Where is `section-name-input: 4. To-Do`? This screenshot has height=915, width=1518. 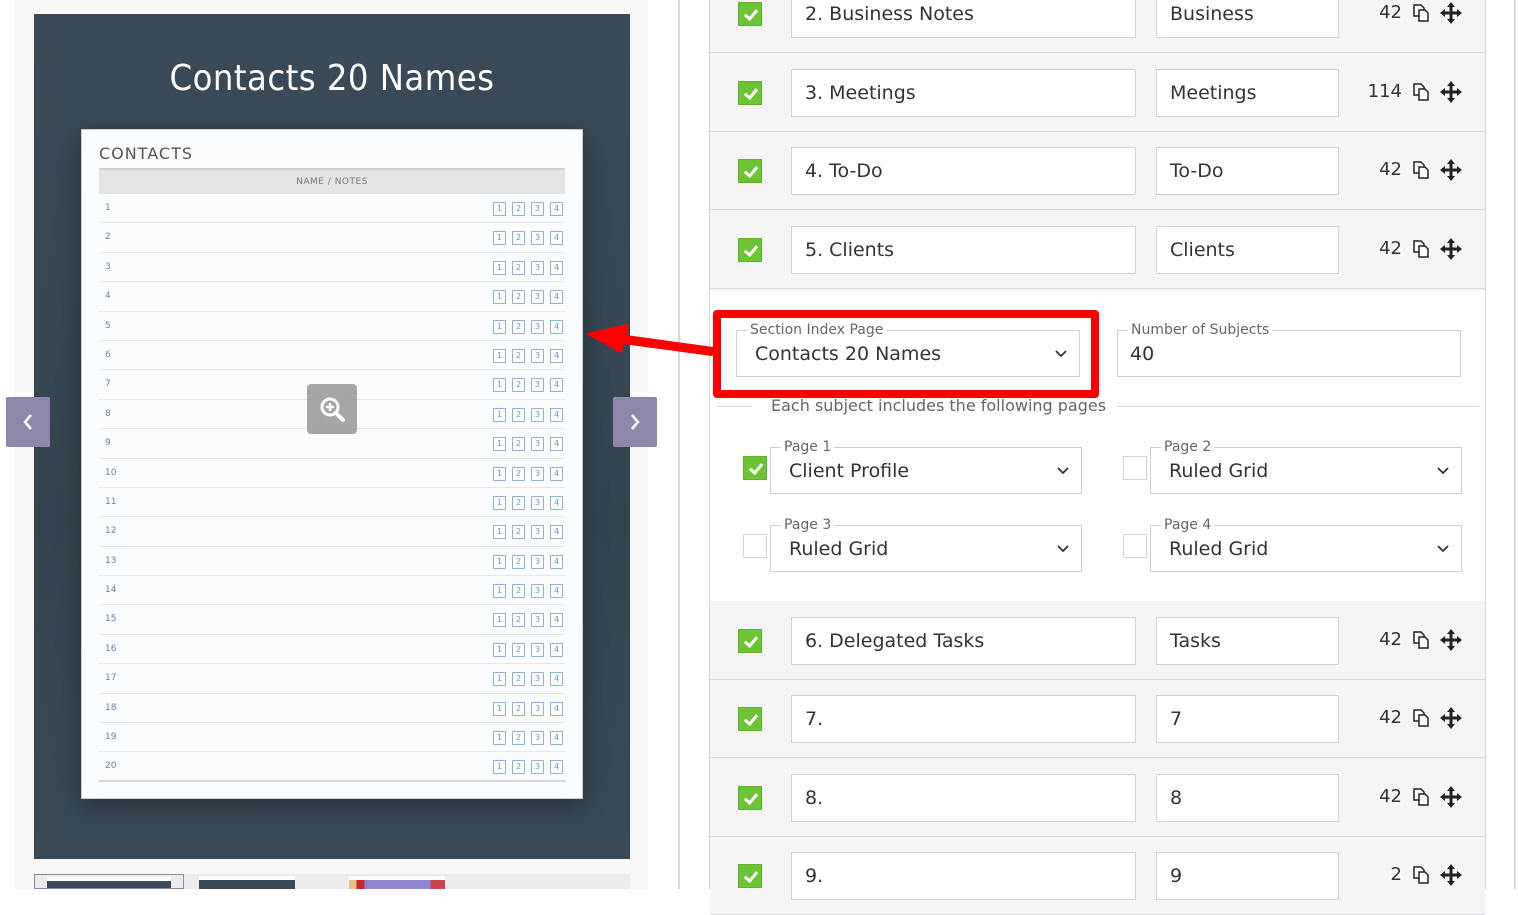 section-name-input: 4. To-Do is located at coordinates (963, 171).